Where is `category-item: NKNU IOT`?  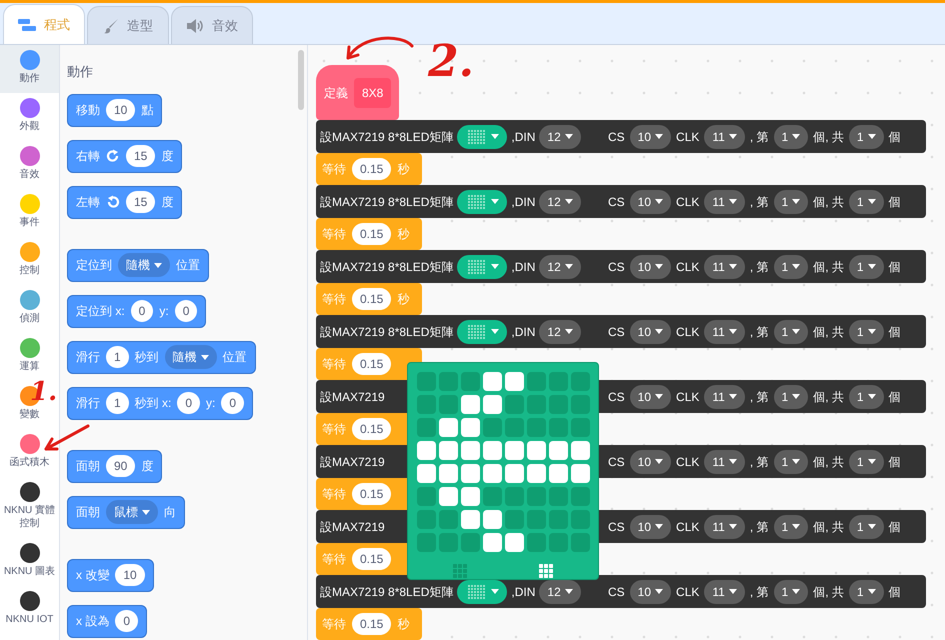 category-item: NKNU IOT is located at coordinates (29, 610).